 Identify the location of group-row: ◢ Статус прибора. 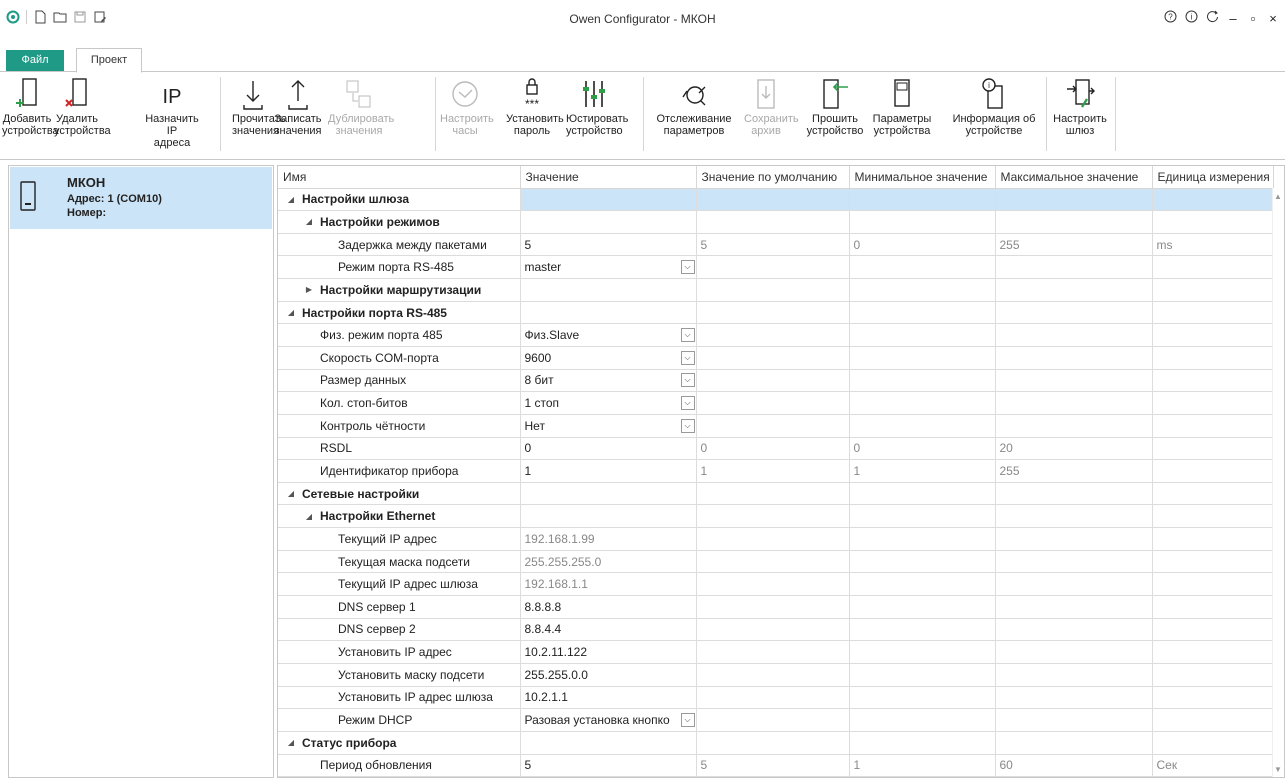
(776, 743).